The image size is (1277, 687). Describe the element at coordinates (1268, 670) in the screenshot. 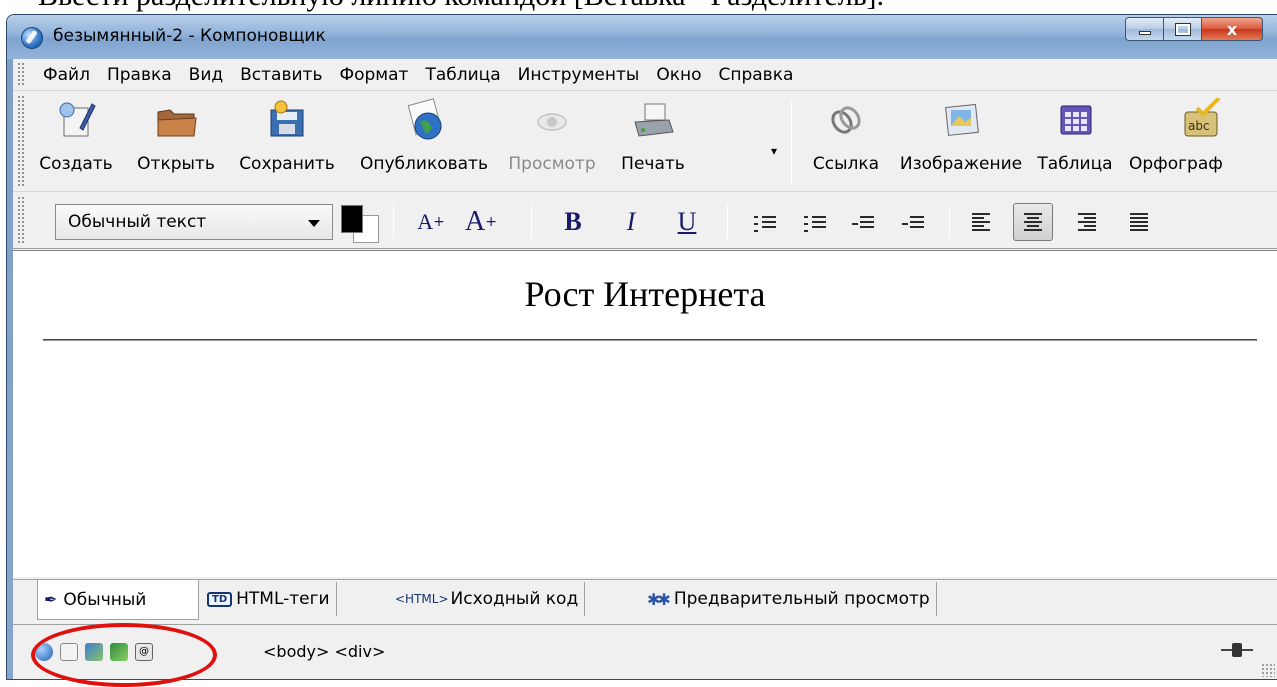

I see `resize-grip-icon` at that location.